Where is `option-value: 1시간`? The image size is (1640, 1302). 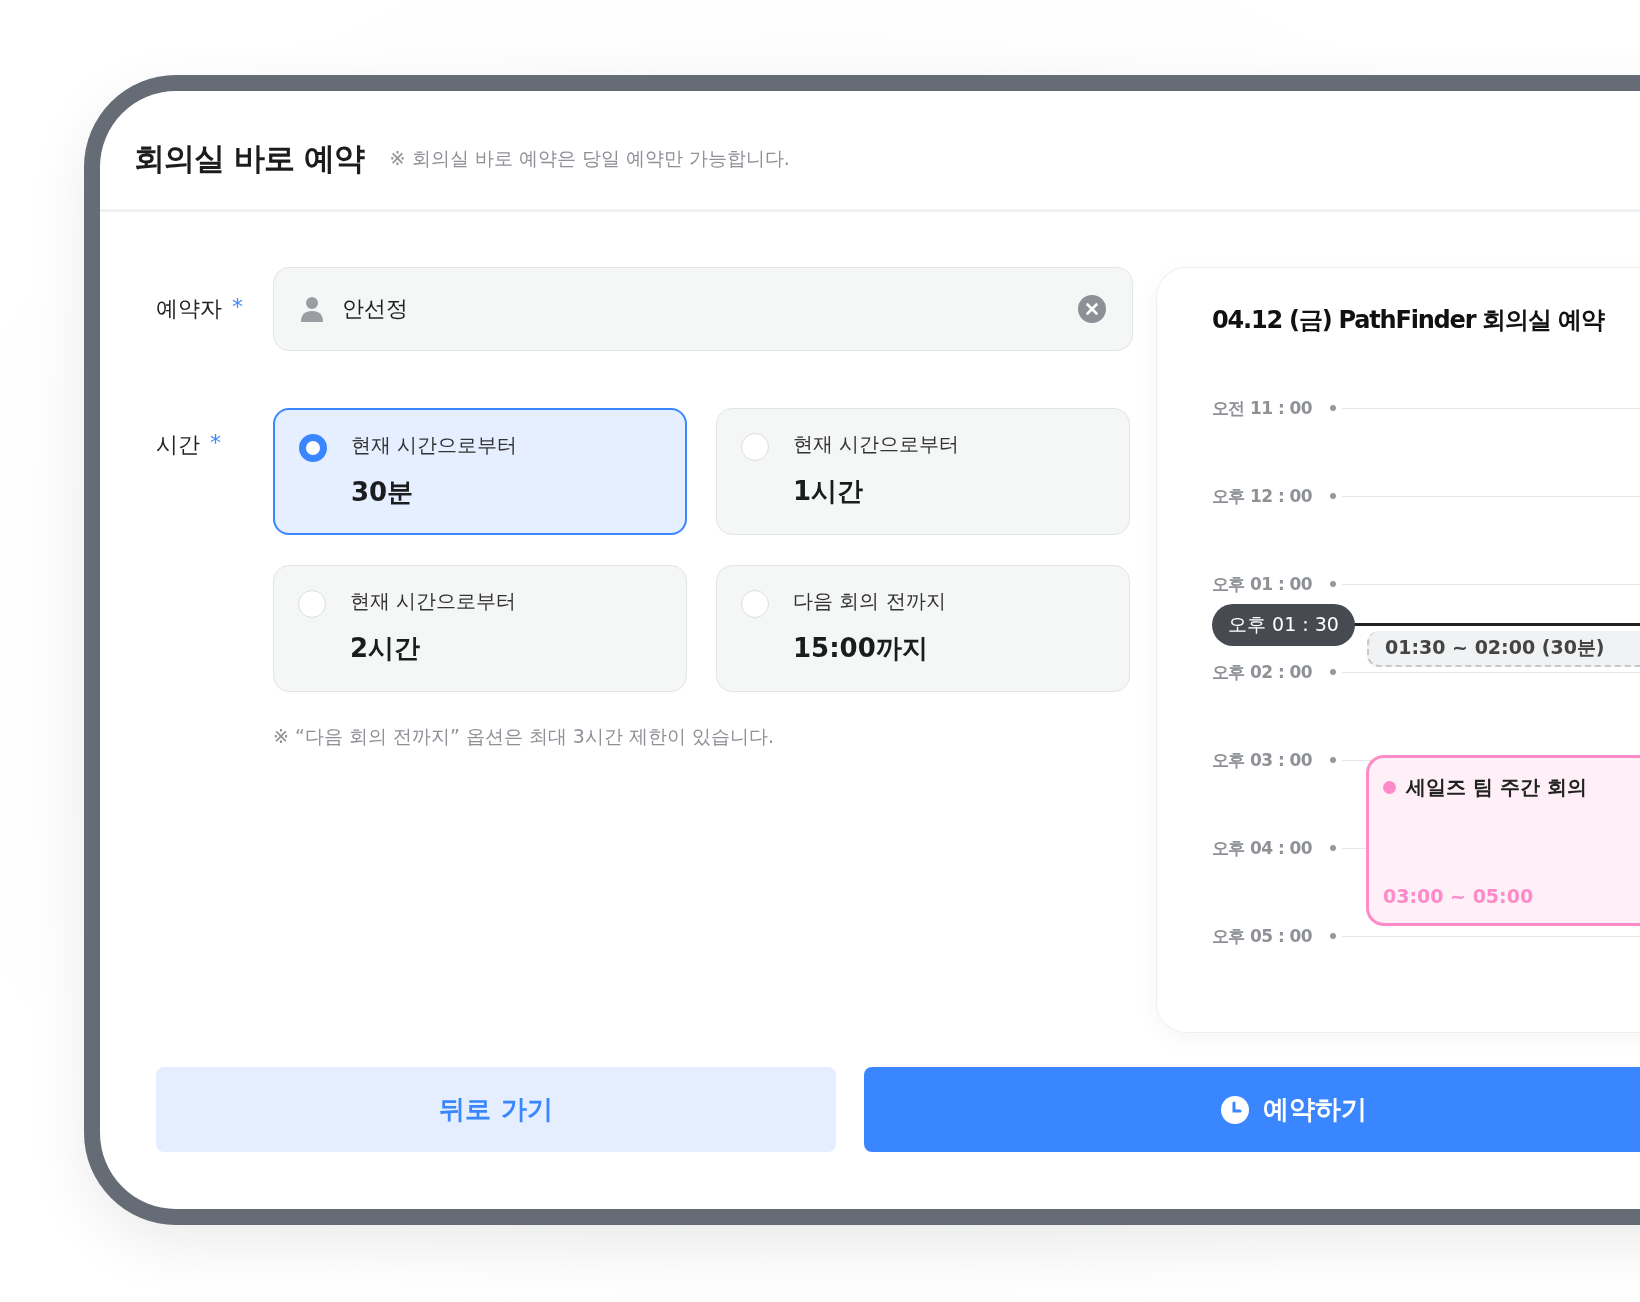 option-value: 1시간 is located at coordinates (829, 491).